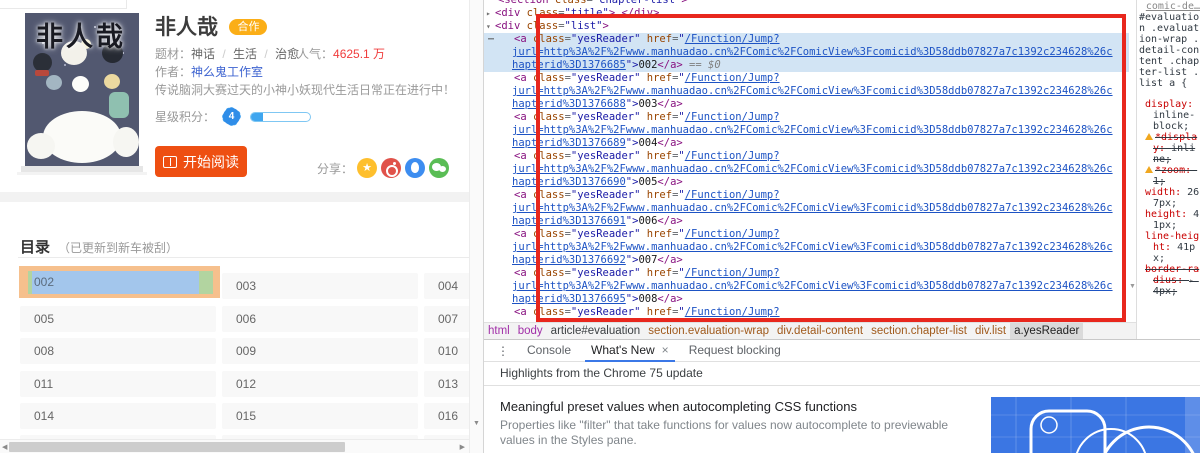 Image resolution: width=1200 pixels, height=453 pixels. What do you see at coordinates (177, 447) in the screenshot?
I see `horizontal-scroll-thumb` at bounding box center [177, 447].